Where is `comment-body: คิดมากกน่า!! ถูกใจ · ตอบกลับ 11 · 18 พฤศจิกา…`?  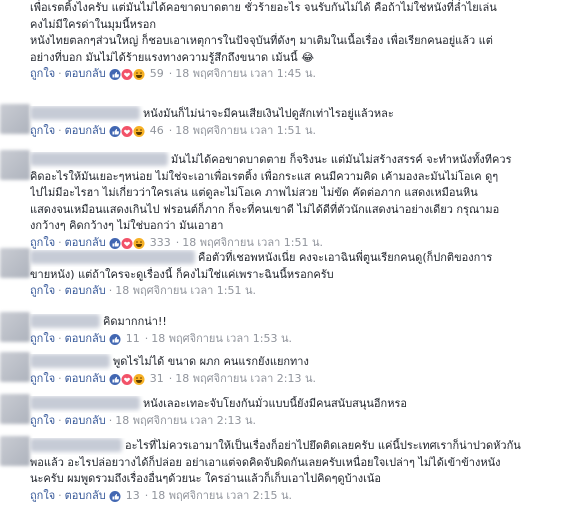
comment-body: คิดมากกน่า!! ถูกใจ · ตอบกลับ 11 · 18 พฤศจิกา… is located at coordinates (298, 330).